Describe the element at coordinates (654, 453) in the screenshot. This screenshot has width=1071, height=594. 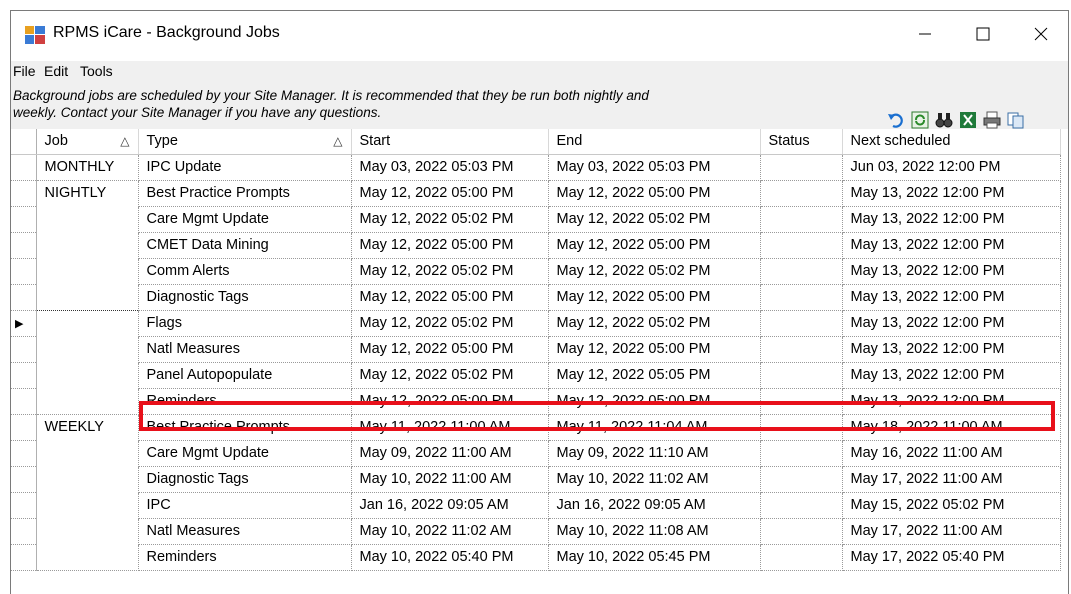
I see `cell-end: May 09, 2022 11:10 AM` at that location.